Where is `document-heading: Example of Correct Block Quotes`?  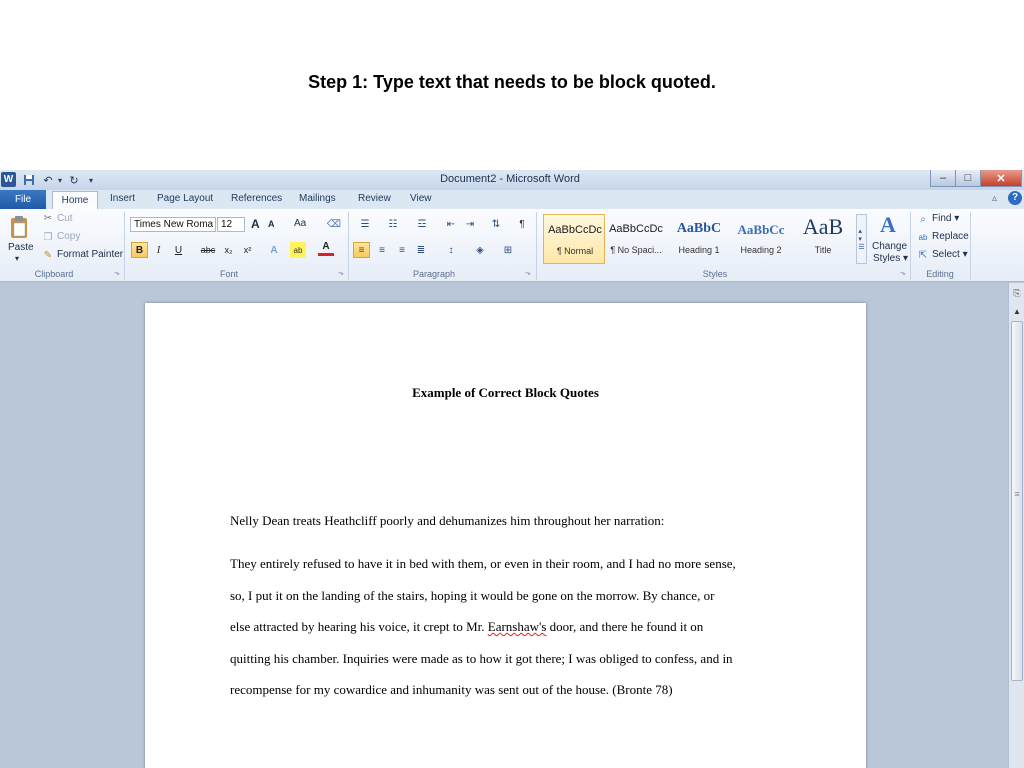 document-heading: Example of Correct Block Quotes is located at coordinates (505, 392).